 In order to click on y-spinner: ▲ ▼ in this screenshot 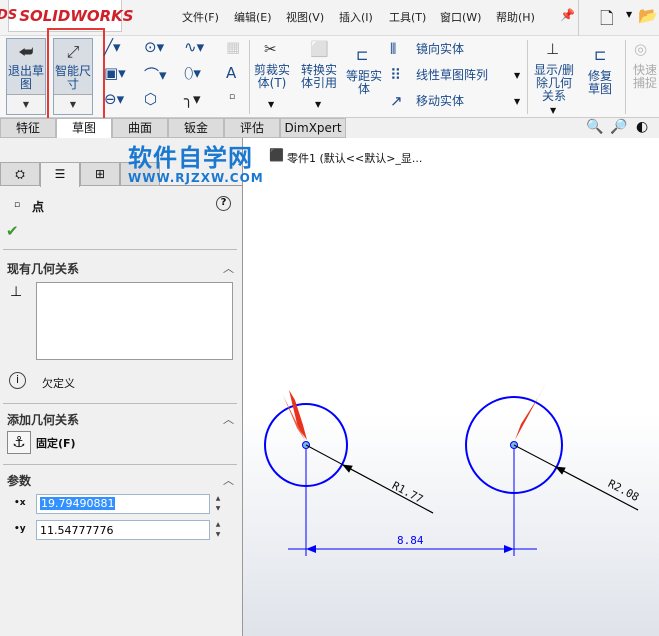, I will do `click(218, 530)`.